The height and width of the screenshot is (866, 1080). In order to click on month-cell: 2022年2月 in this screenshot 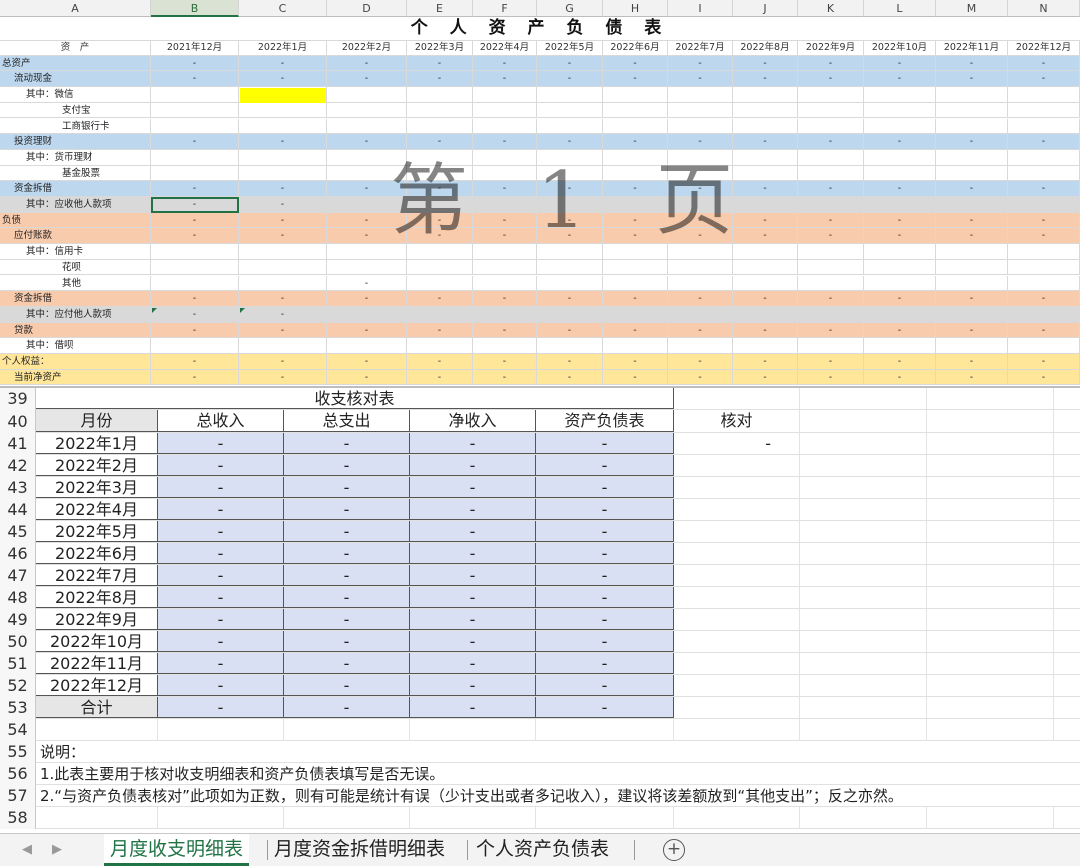, I will do `click(97, 465)`.